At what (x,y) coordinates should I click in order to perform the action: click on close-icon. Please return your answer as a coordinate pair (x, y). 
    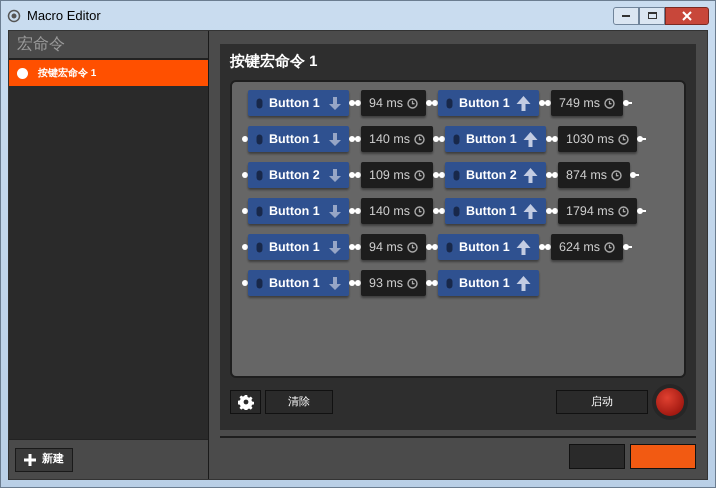
    Looking at the image, I should click on (687, 15).